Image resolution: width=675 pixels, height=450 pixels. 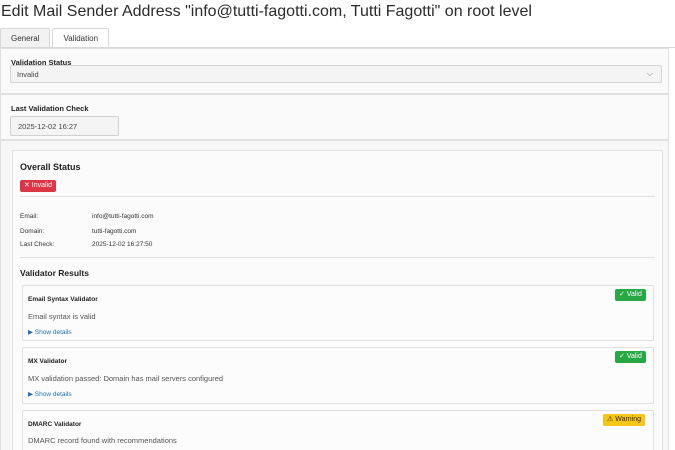 What do you see at coordinates (81, 38) in the screenshot?
I see `tab-validation: Validation` at bounding box center [81, 38].